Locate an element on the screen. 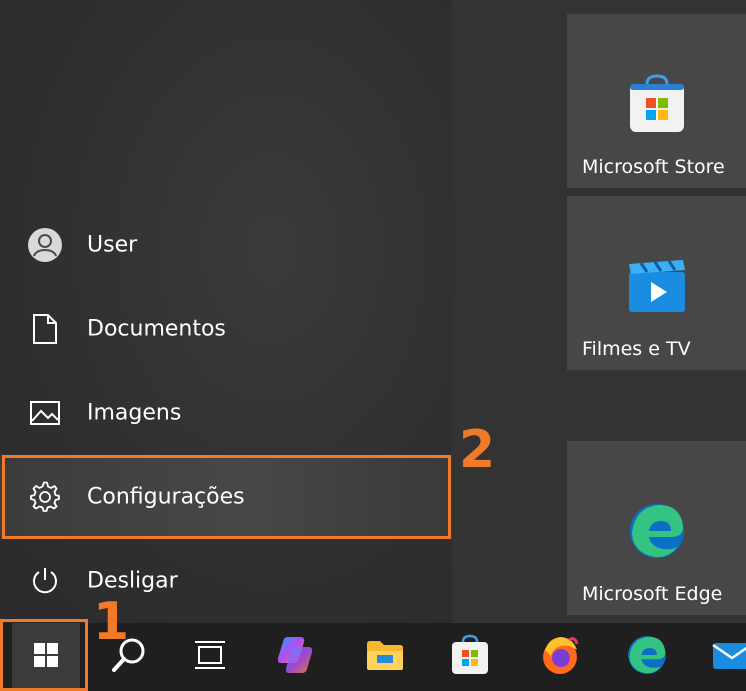 The image size is (746, 691). menu-item-label: Configurações is located at coordinates (166, 497).